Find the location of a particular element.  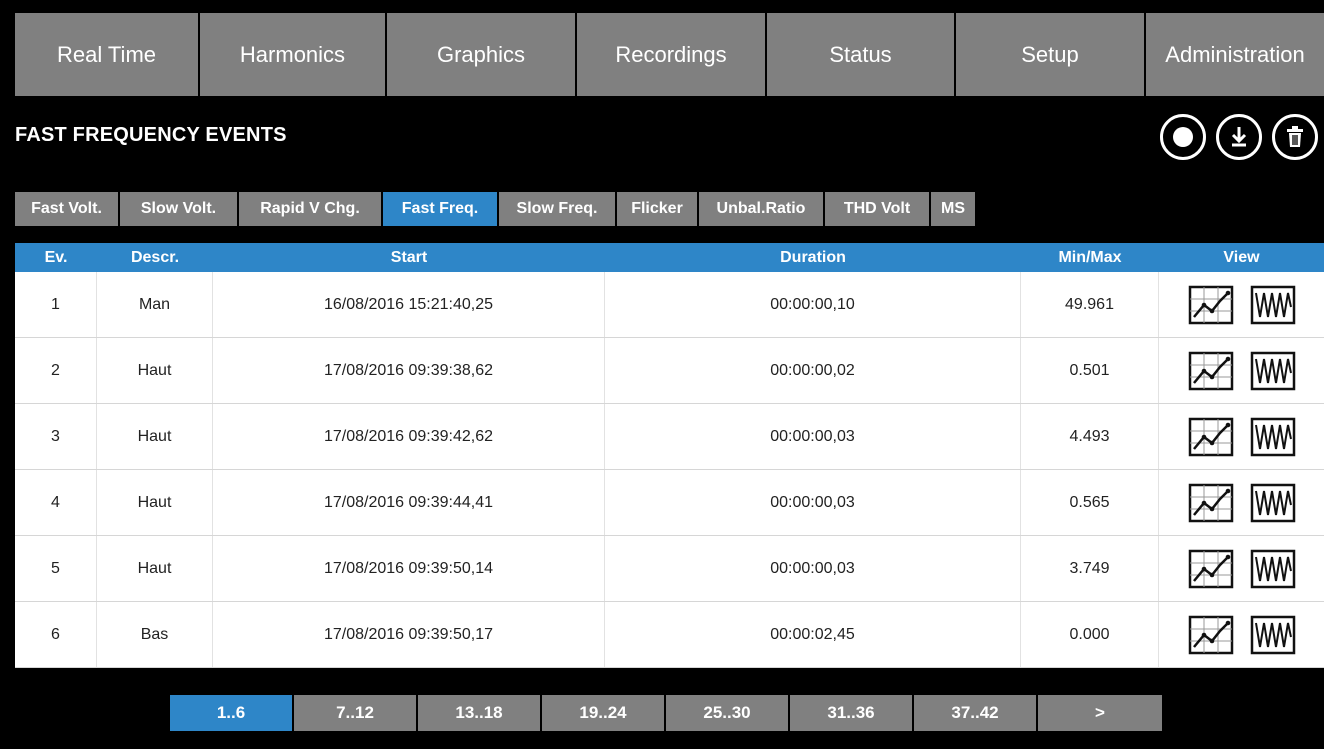

trash-icon is located at coordinates (1295, 136).